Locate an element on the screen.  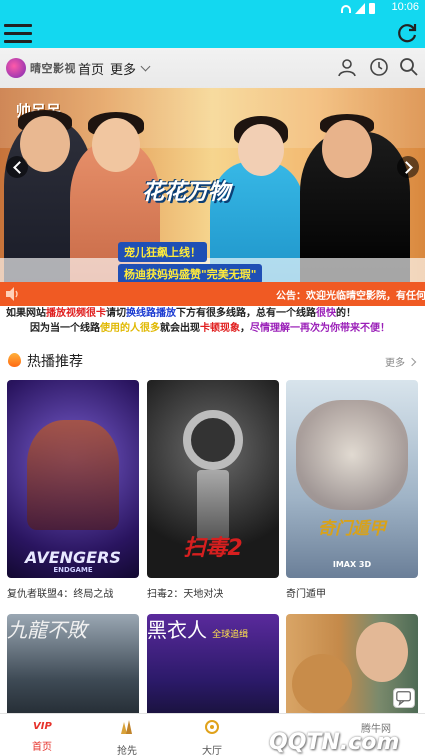
section-more-link: 更多 is located at coordinates (401, 361).